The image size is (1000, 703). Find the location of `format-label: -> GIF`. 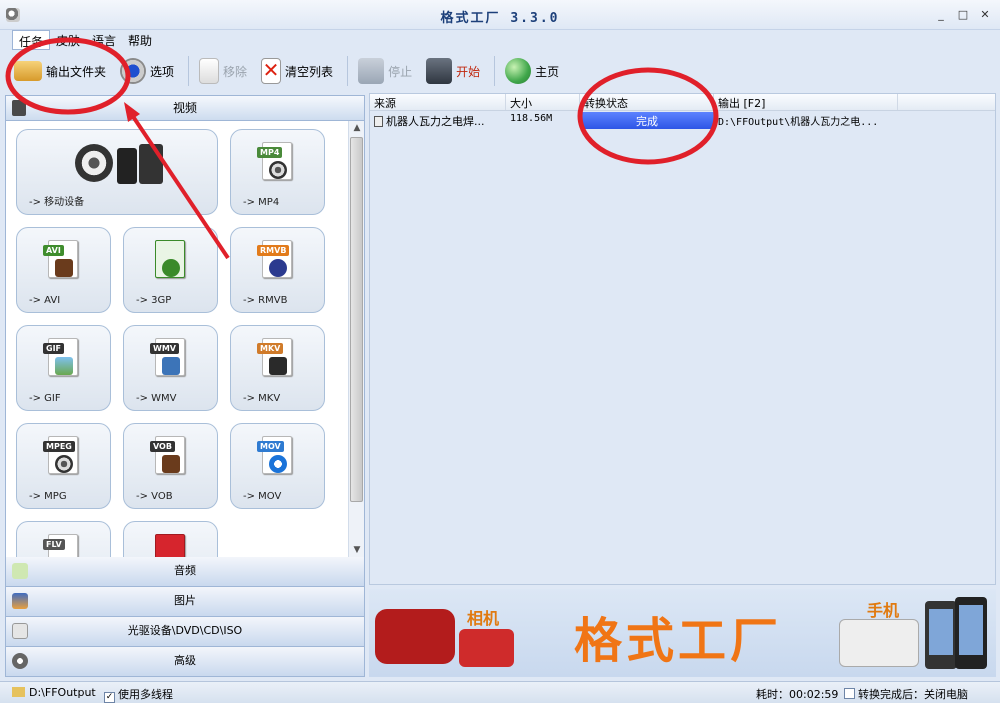

format-label: -> GIF is located at coordinates (45, 398).